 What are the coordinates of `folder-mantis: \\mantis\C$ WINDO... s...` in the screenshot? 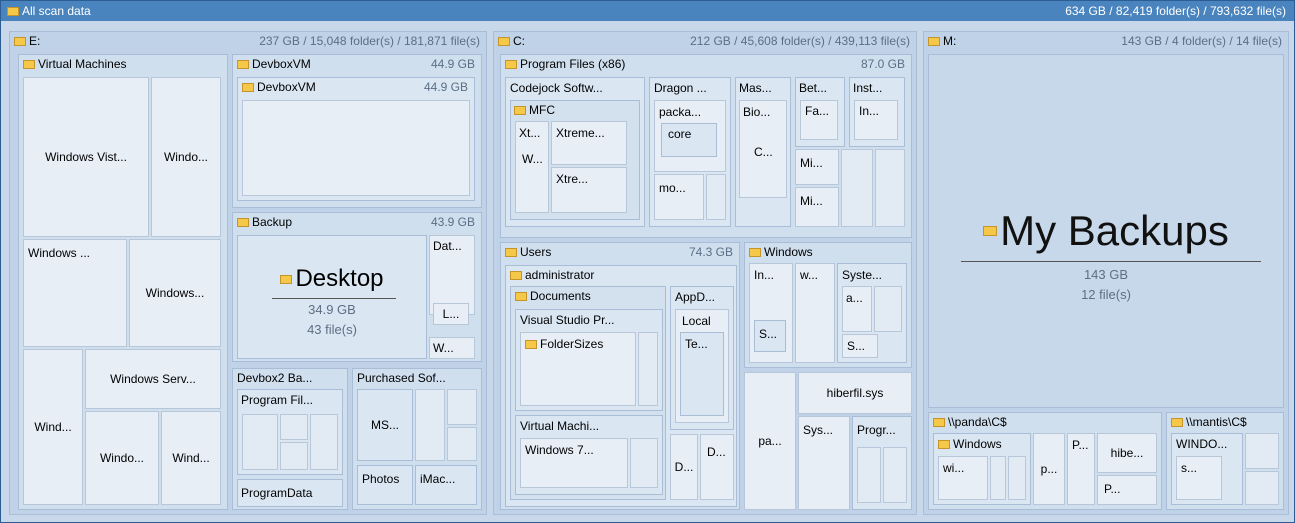 It's located at (1225, 461).